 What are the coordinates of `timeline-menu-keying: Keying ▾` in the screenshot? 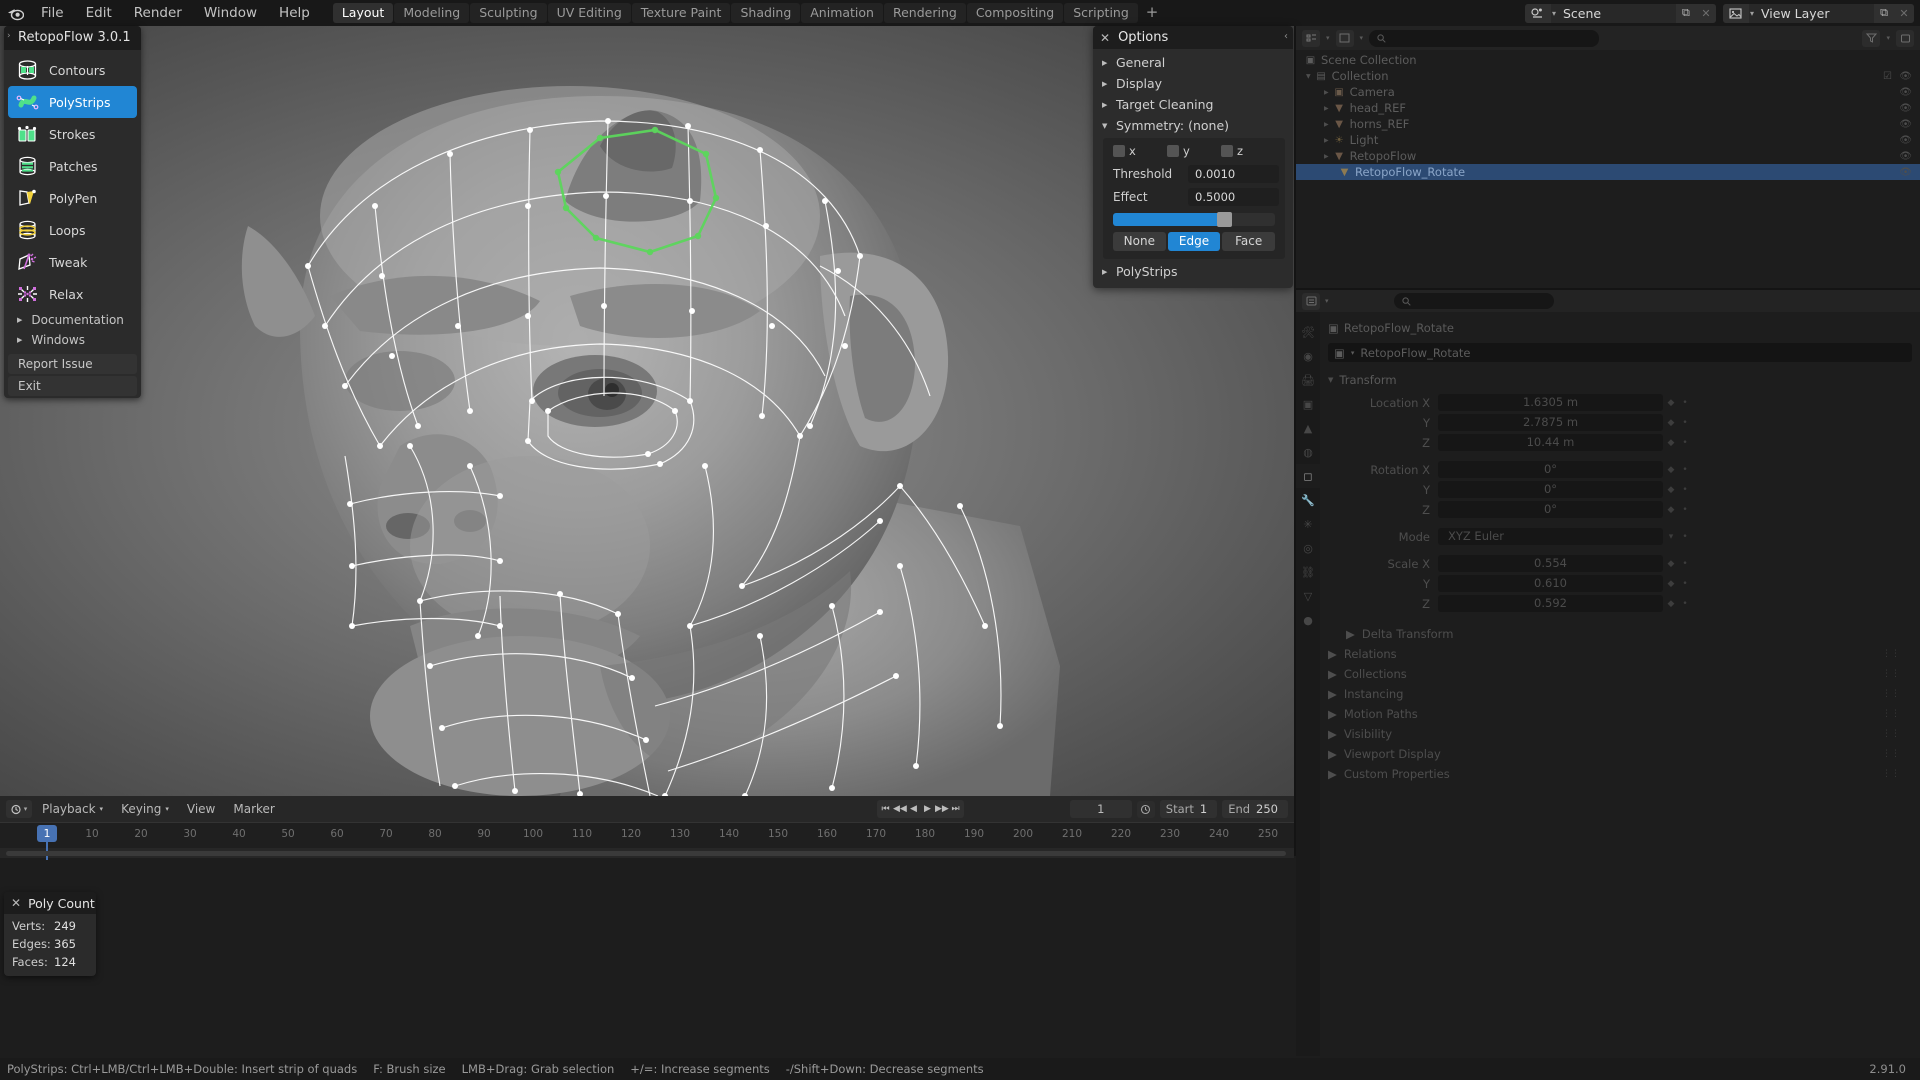 It's located at (145, 809).